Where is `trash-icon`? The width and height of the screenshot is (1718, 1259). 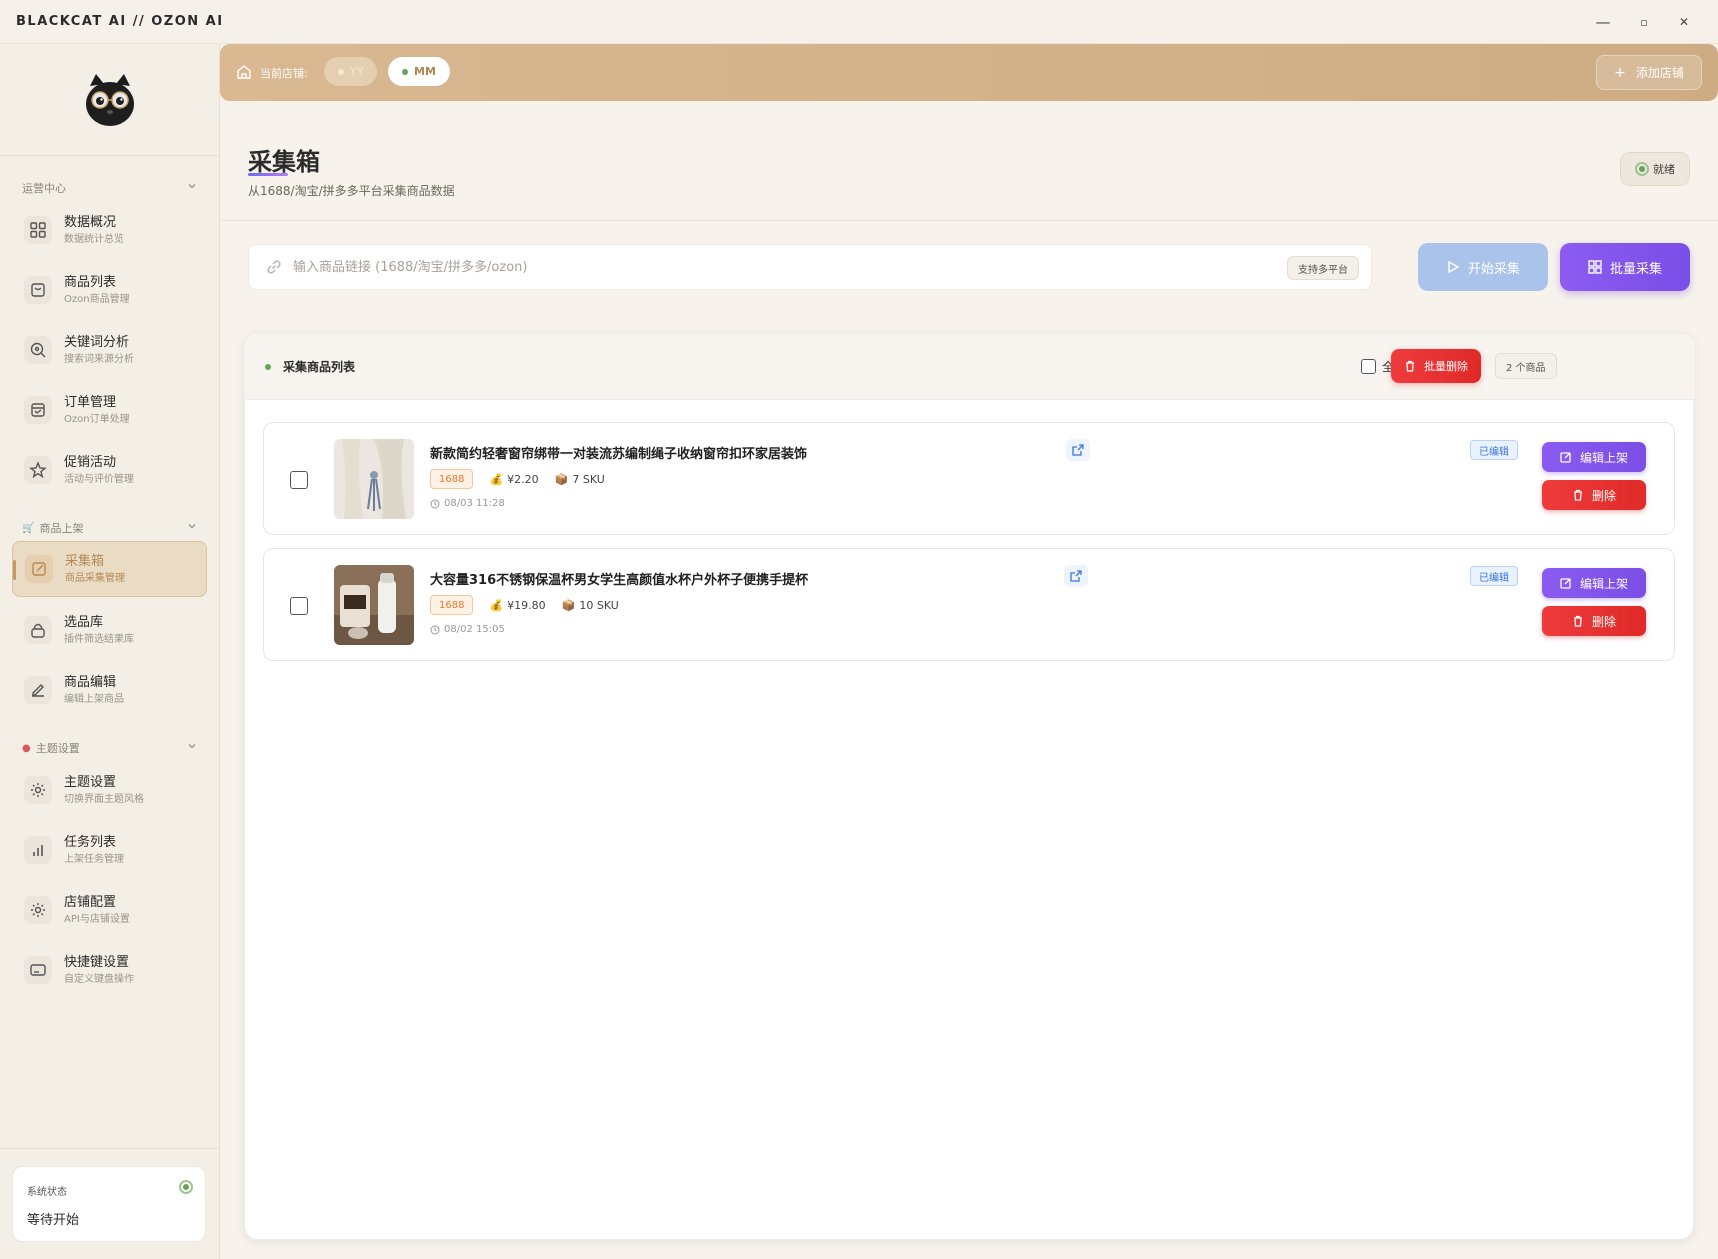 trash-icon is located at coordinates (1577, 495).